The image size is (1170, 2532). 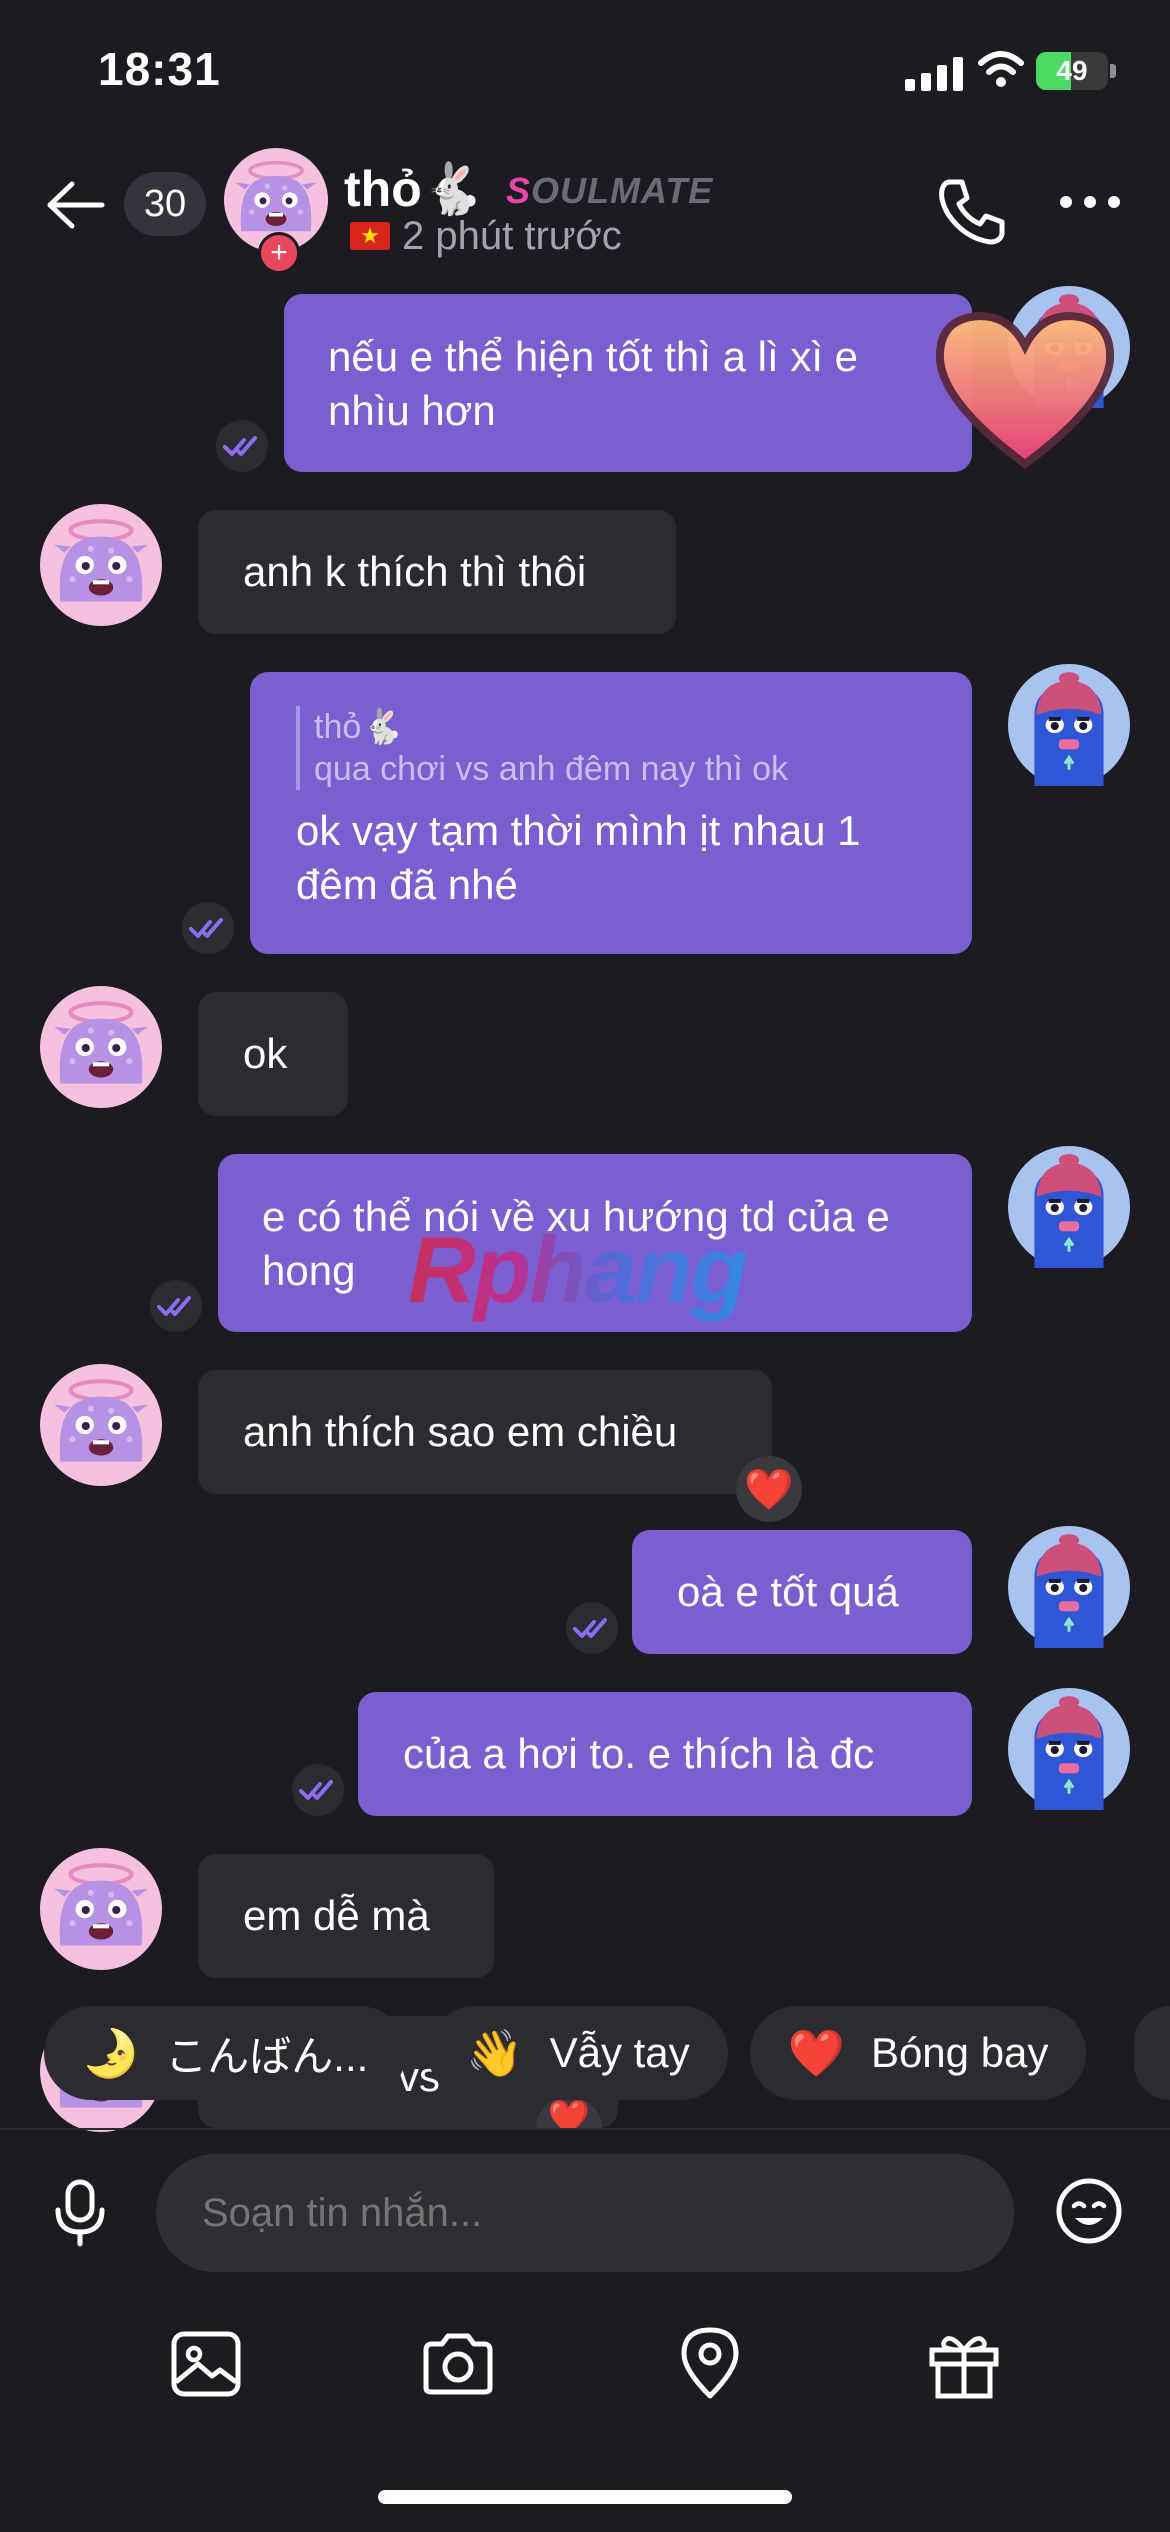 What do you see at coordinates (415, 571) in the screenshot?
I see `message-text: anh k thích thì thôi` at bounding box center [415, 571].